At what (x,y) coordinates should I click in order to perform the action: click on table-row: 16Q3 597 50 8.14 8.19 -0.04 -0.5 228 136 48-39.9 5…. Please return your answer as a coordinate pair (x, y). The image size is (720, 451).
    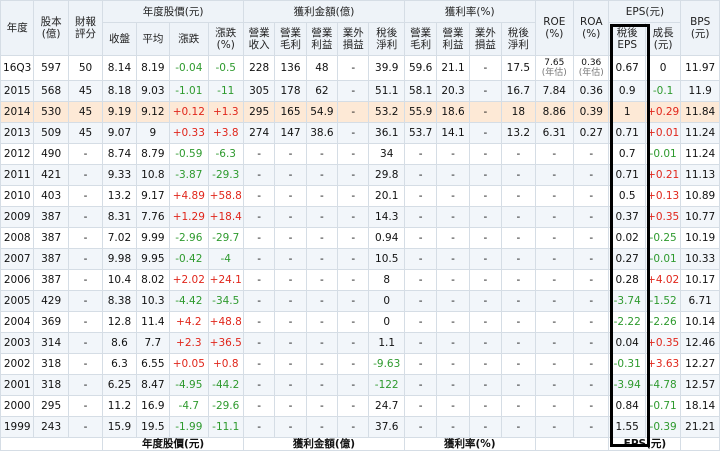
    Looking at the image, I should click on (360, 68).